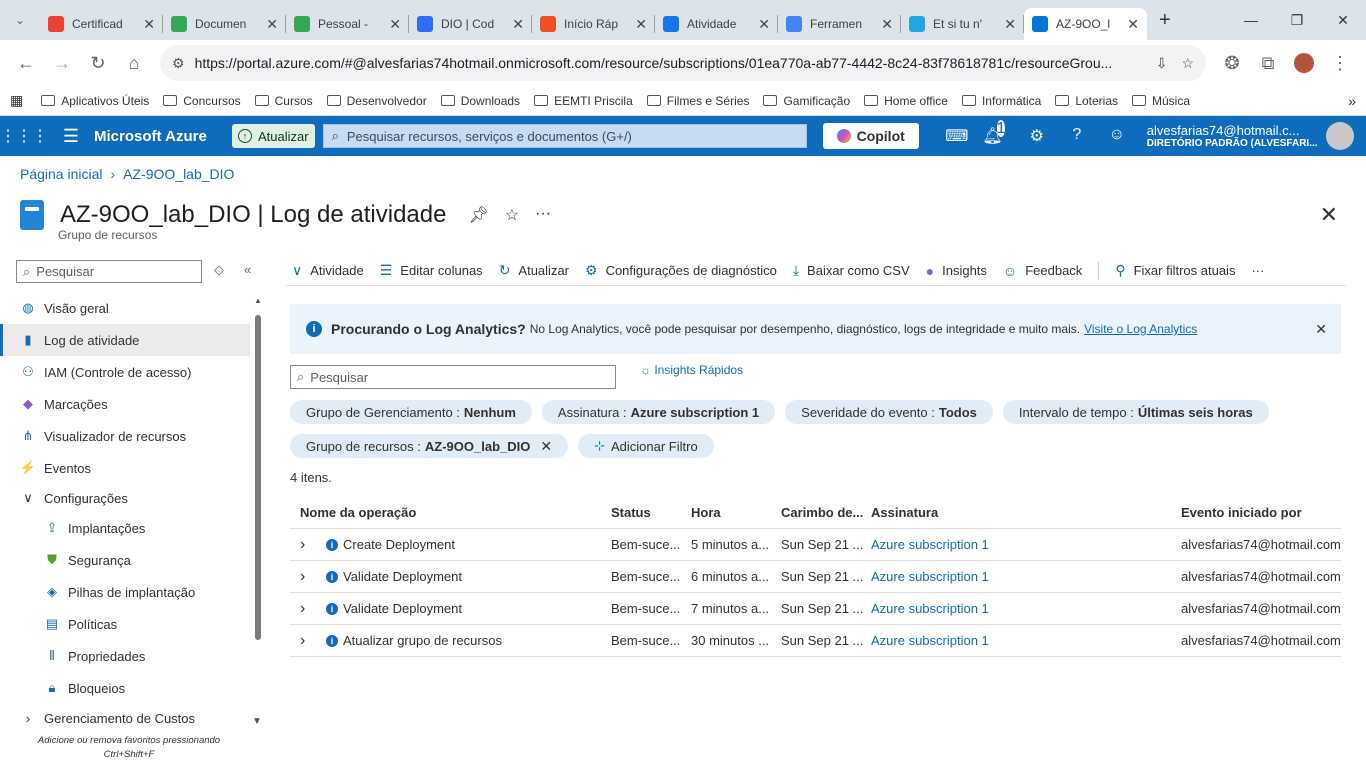 The image size is (1366, 768). I want to click on puzzle-icon: ⧉, so click(1268, 63).